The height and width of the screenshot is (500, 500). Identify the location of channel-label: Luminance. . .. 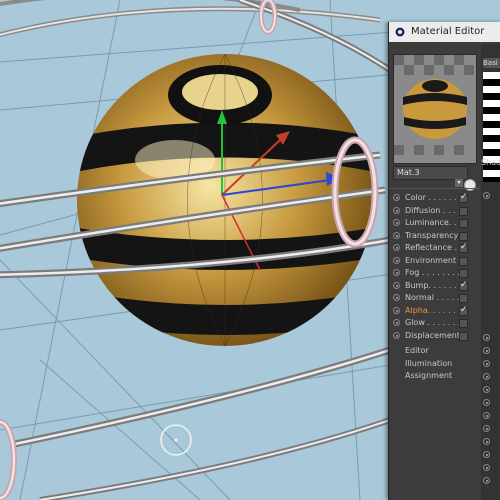
(433, 222).